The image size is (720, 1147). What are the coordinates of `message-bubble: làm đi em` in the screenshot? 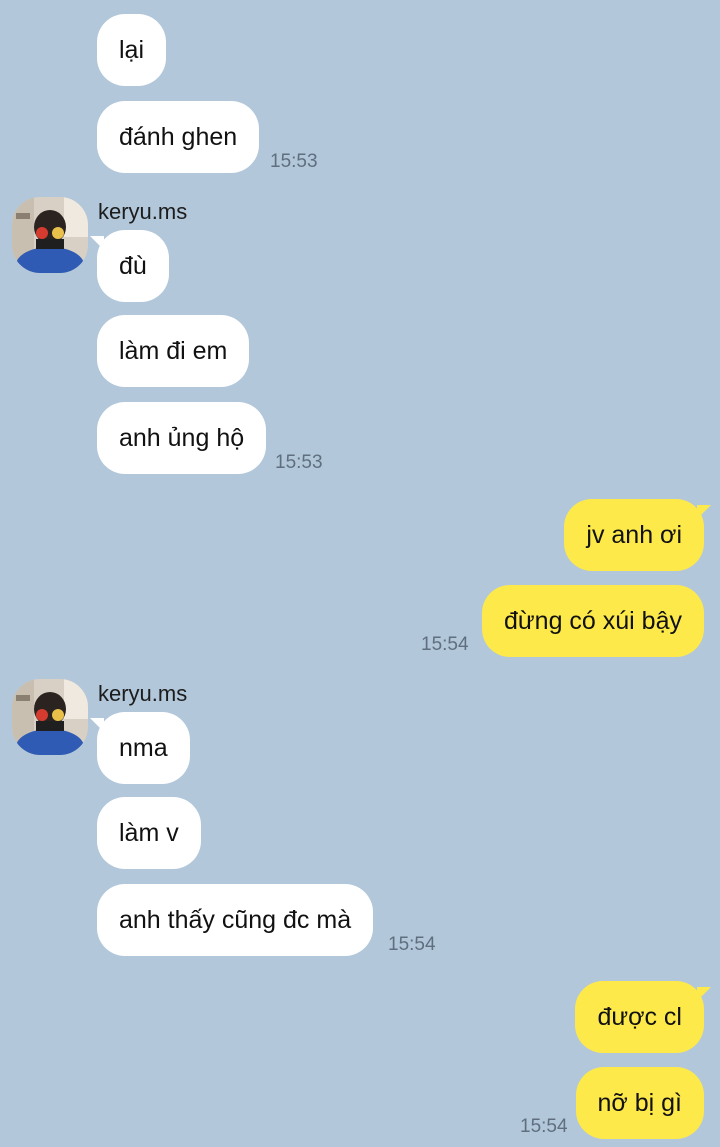 It's located at (173, 351).